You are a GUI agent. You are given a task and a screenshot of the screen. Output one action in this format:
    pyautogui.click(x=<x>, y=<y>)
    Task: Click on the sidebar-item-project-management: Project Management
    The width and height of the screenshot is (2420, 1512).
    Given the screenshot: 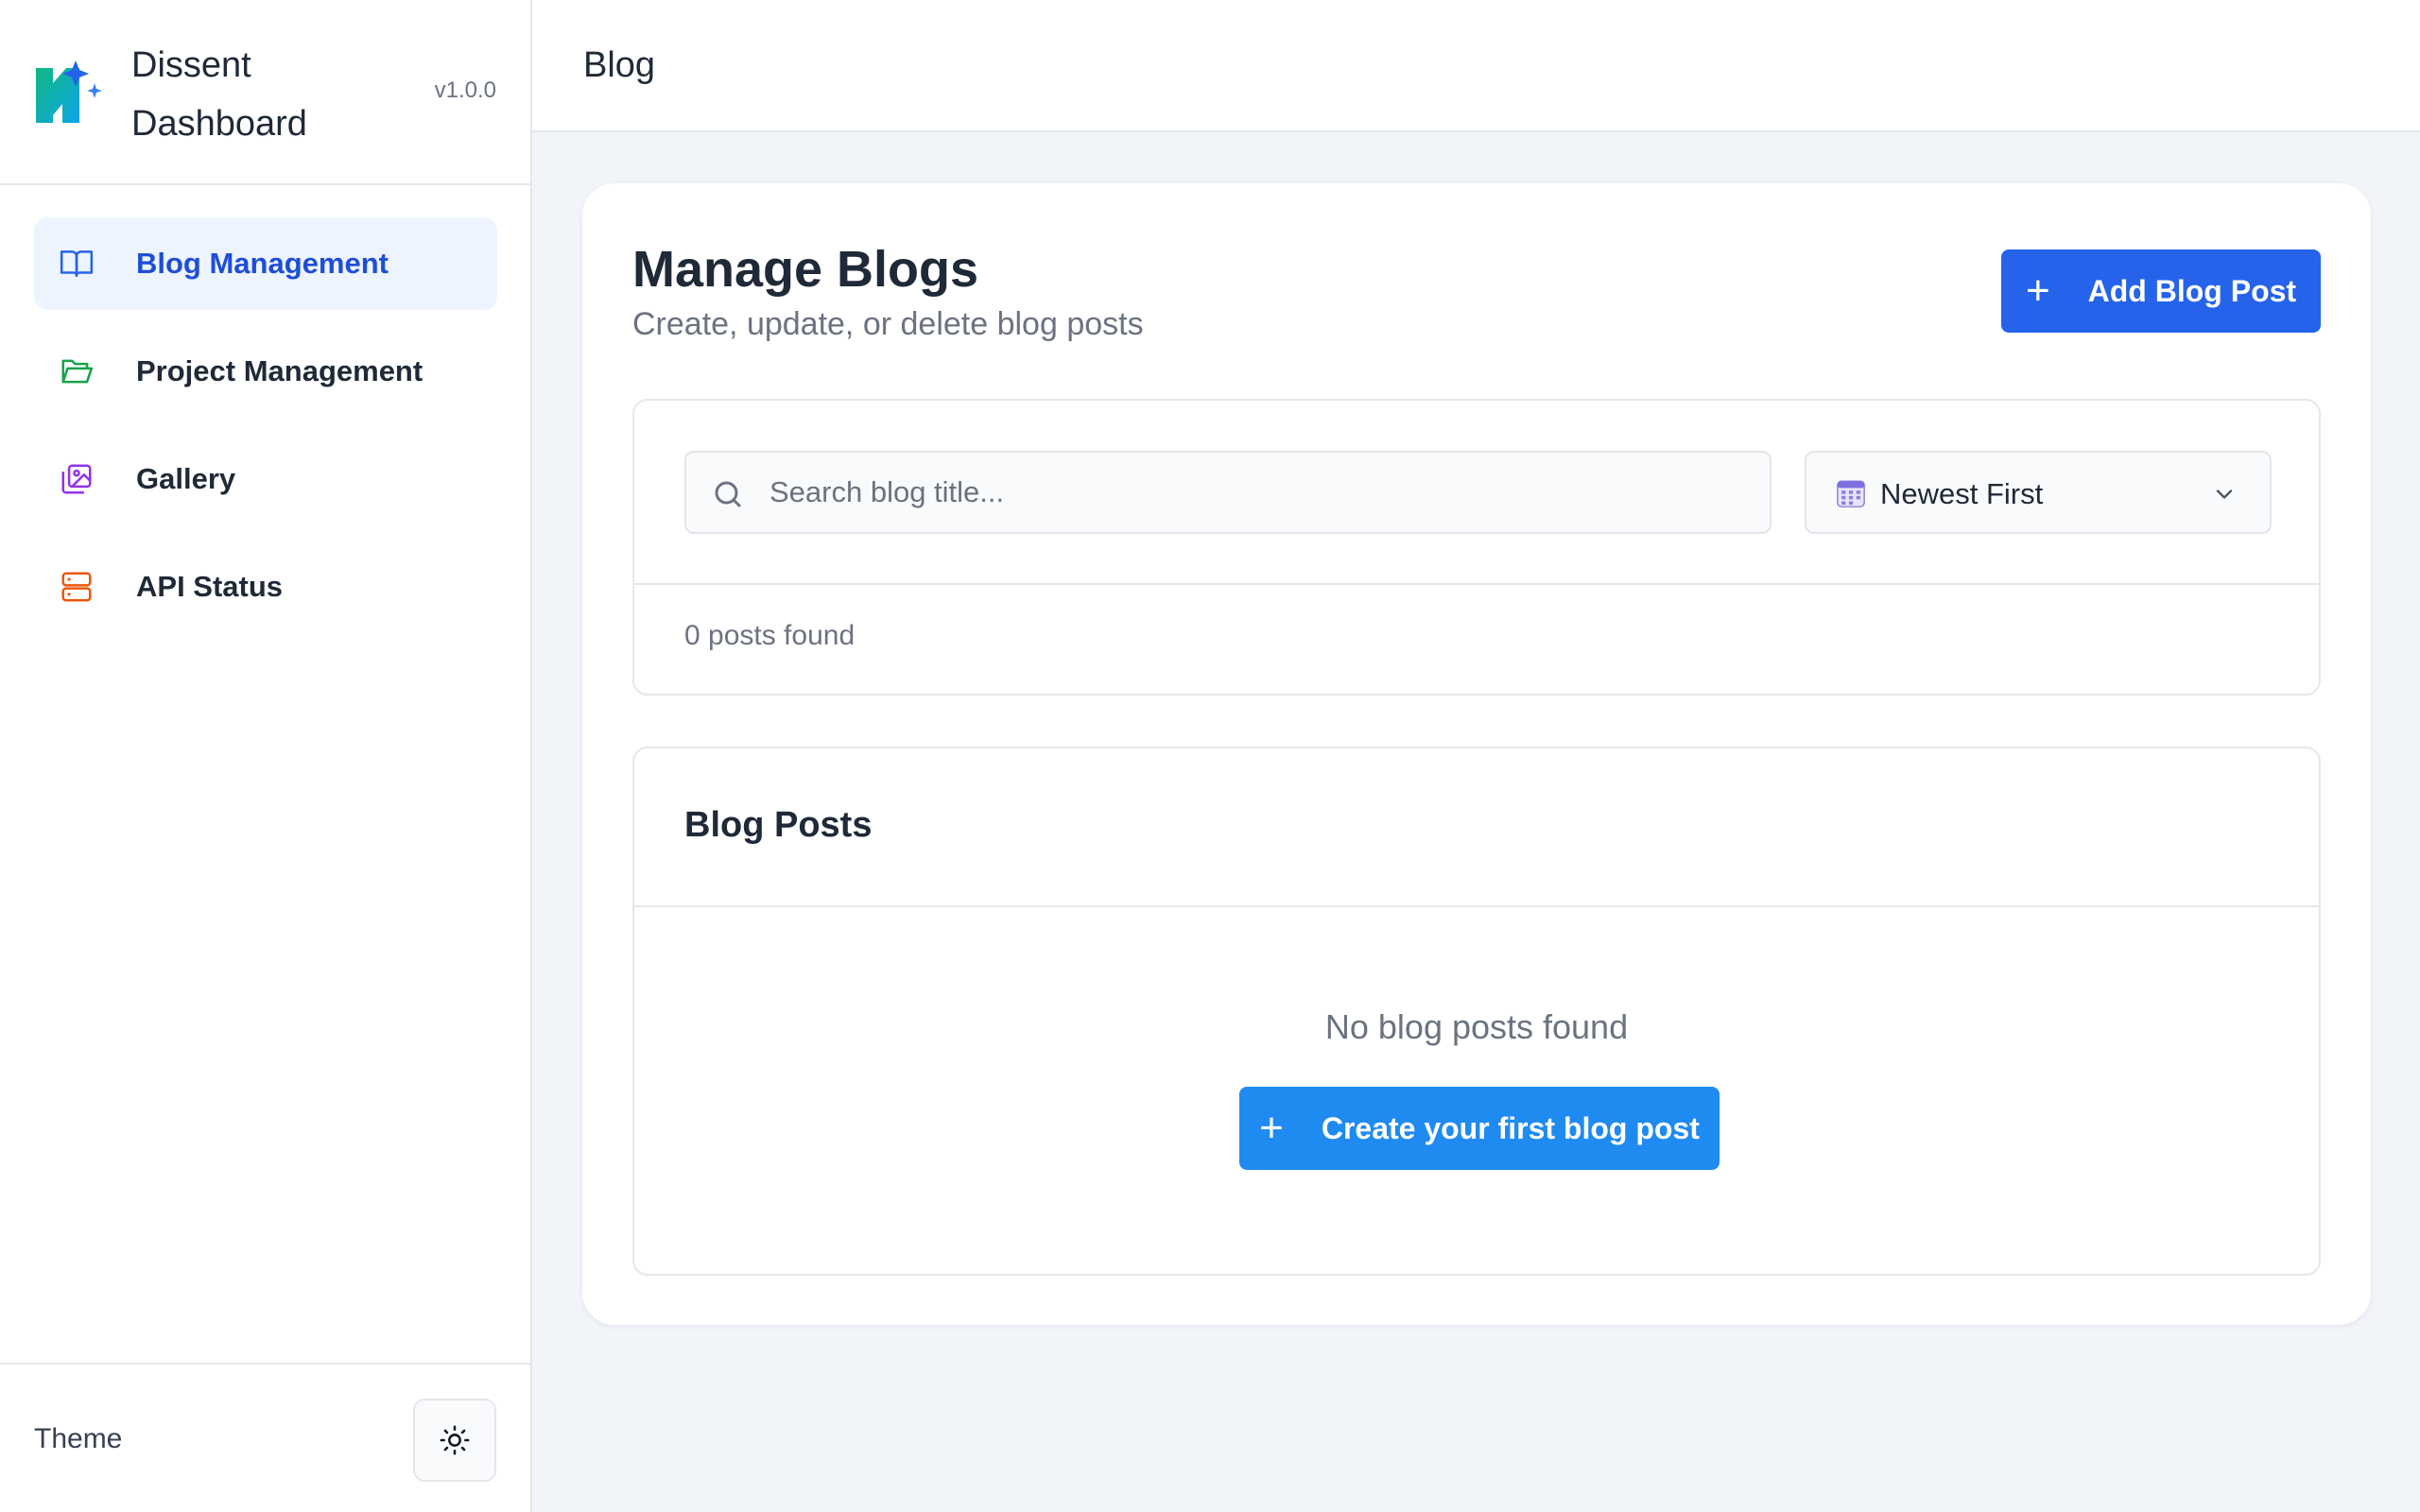 What is the action you would take?
    pyautogui.click(x=265, y=371)
    